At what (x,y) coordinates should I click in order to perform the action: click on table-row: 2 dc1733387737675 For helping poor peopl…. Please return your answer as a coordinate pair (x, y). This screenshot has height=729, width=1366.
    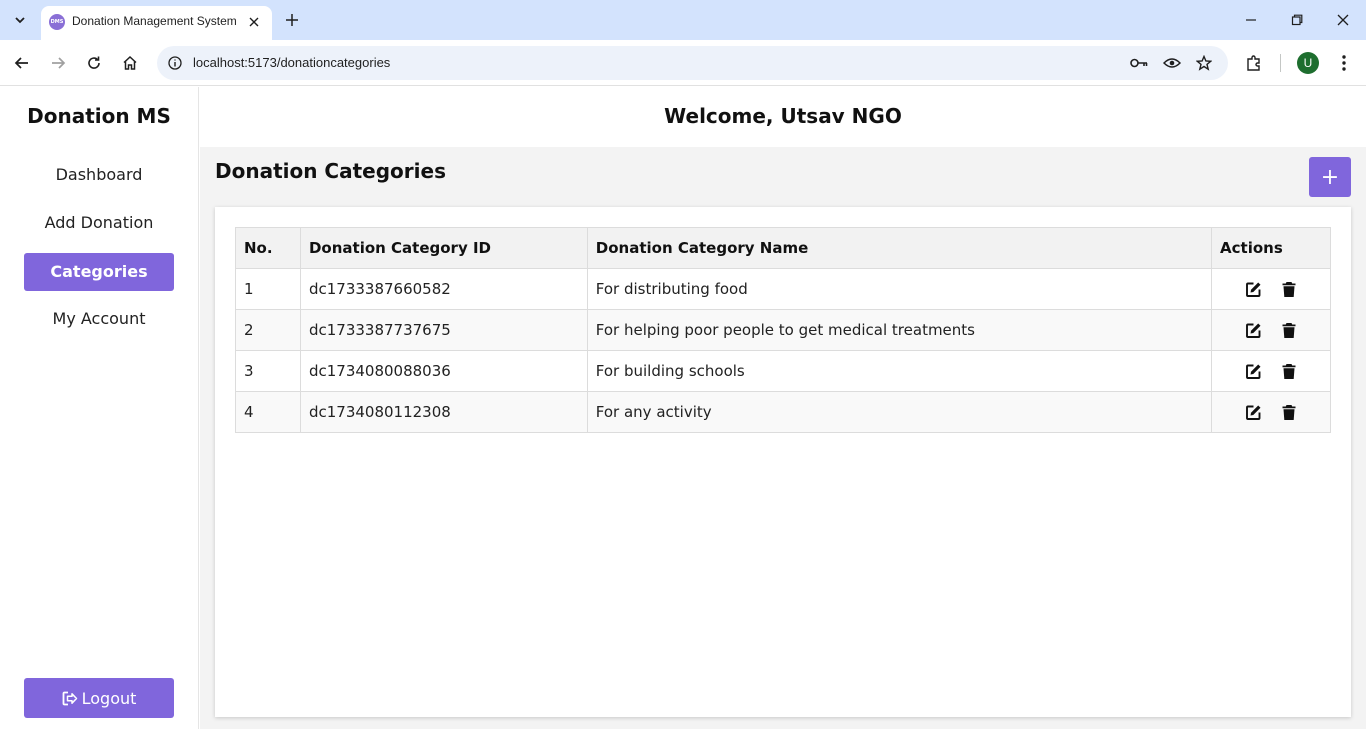
    Looking at the image, I should click on (783, 330).